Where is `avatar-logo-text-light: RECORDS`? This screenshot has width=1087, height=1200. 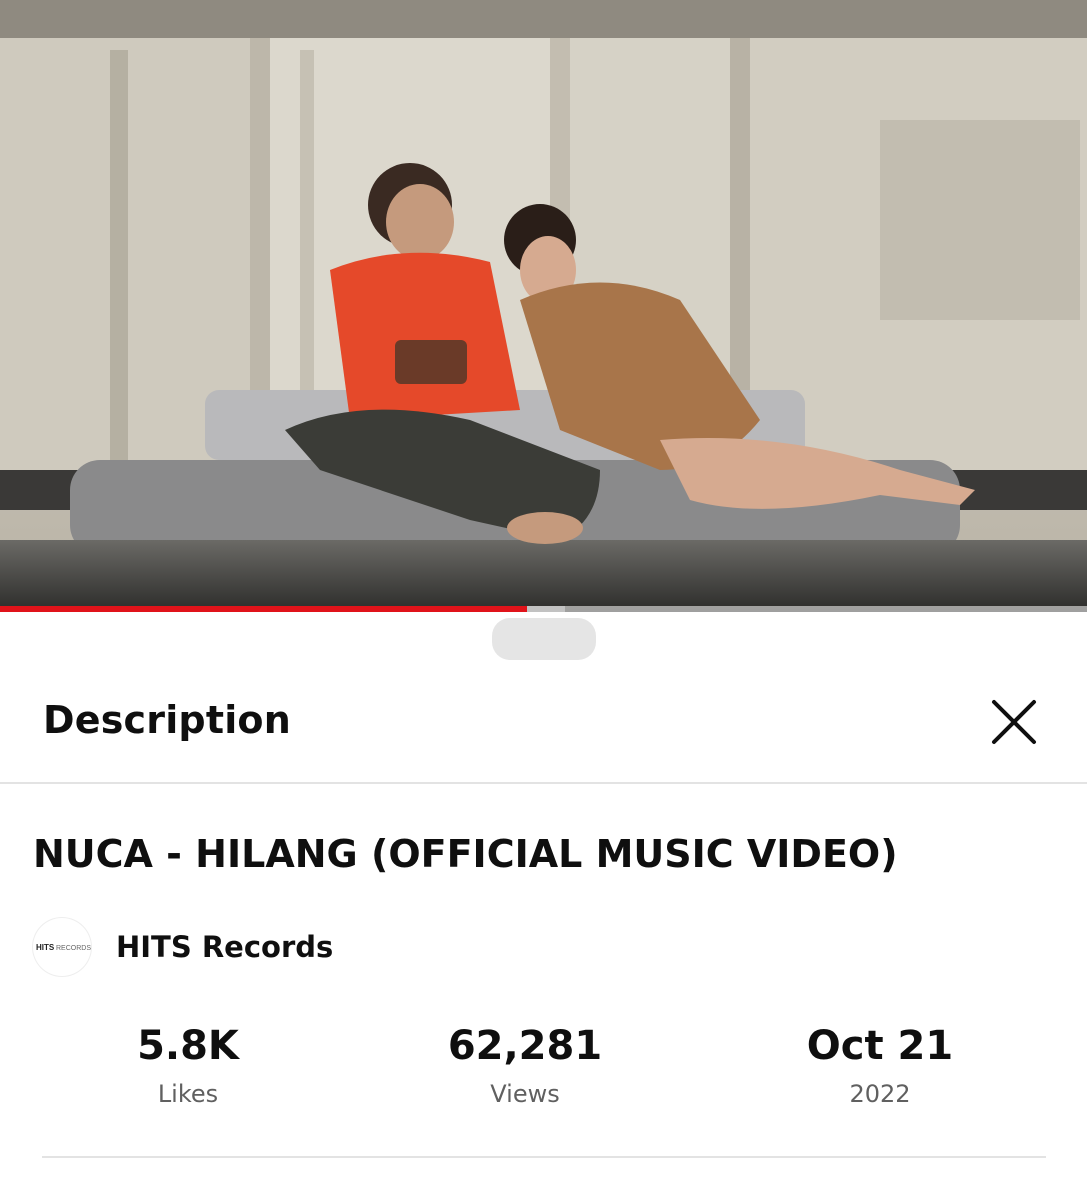 avatar-logo-text-light: RECORDS is located at coordinates (73, 948).